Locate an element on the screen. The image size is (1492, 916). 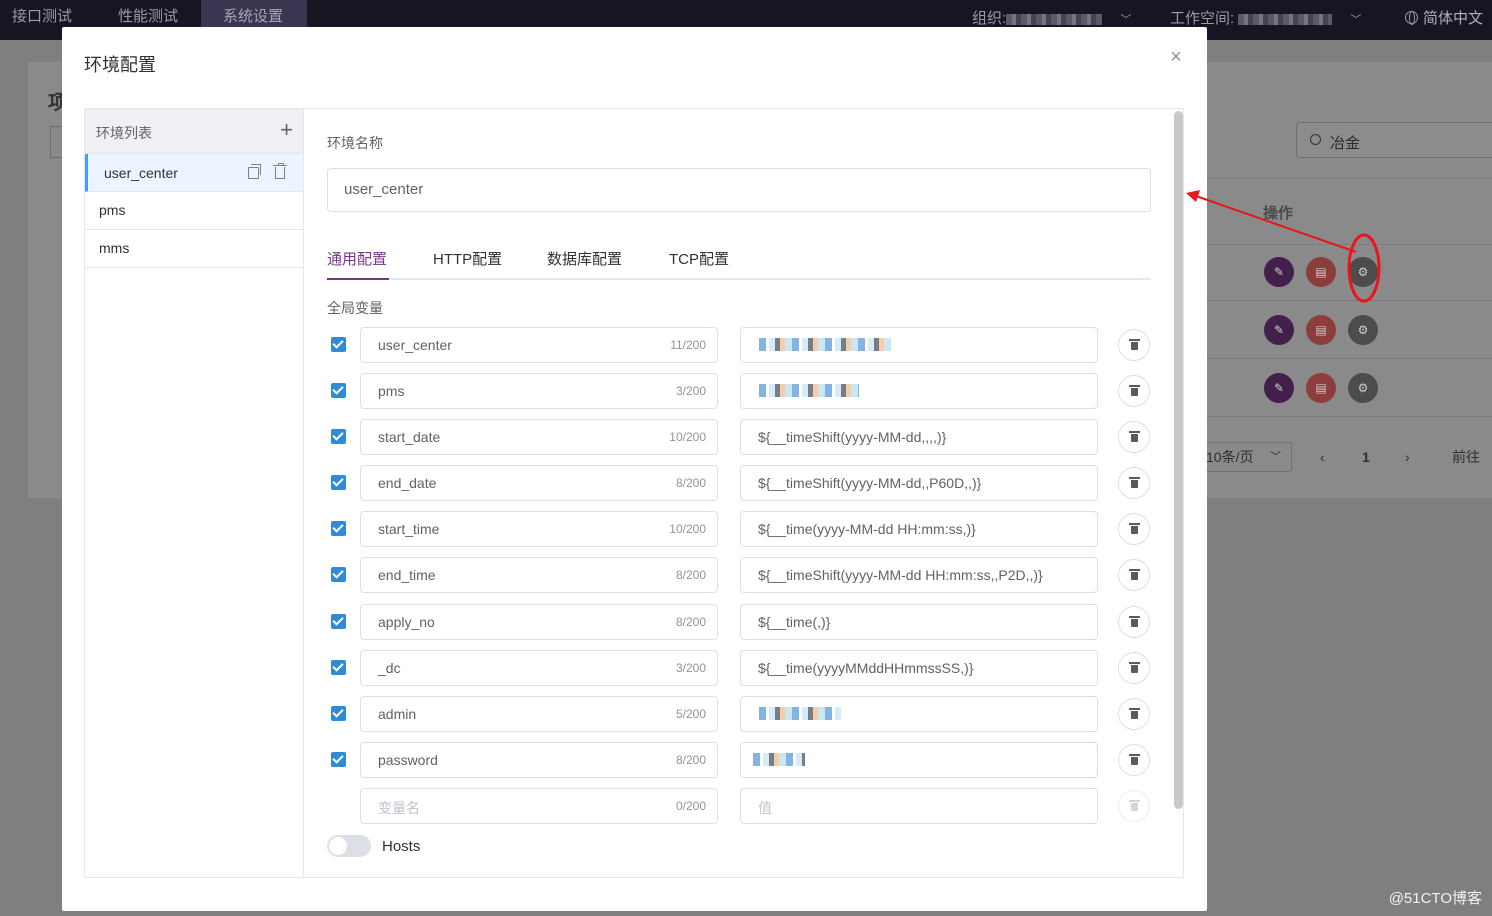
environment-item-user-center: user_center is located at coordinates (194, 173).